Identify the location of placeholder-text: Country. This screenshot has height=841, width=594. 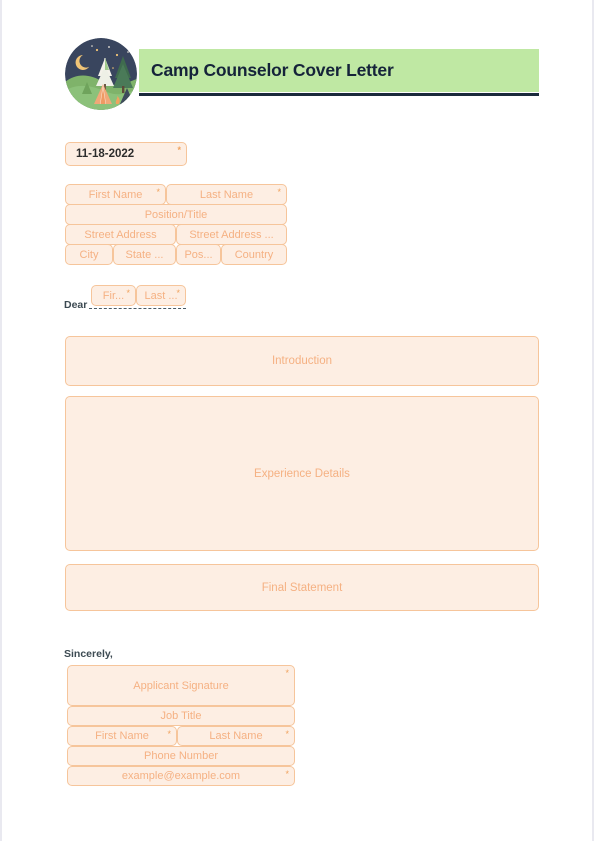
(254, 254).